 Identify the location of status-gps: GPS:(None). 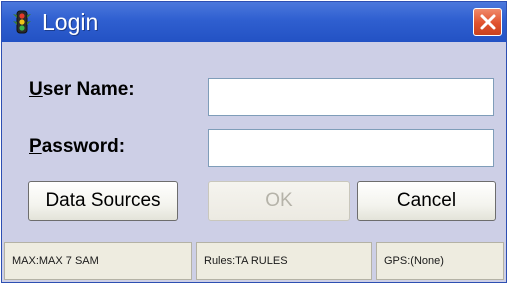
(440, 261).